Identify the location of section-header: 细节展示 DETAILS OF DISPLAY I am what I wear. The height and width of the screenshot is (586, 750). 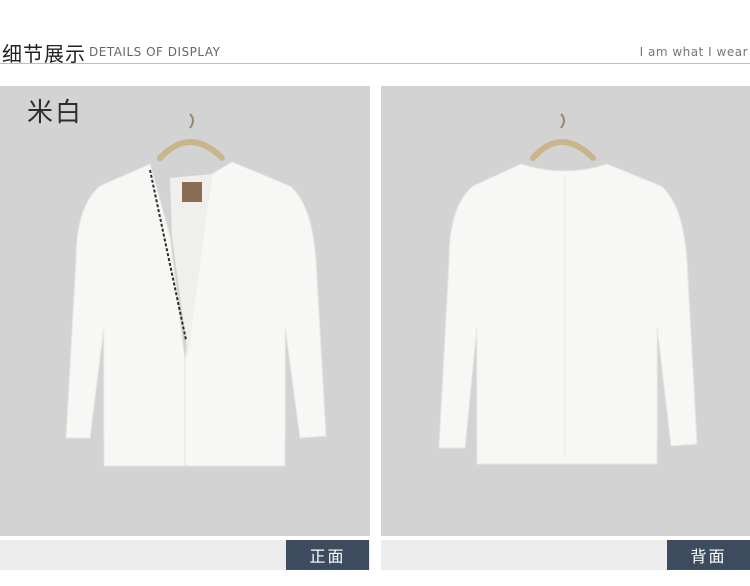
(375, 33).